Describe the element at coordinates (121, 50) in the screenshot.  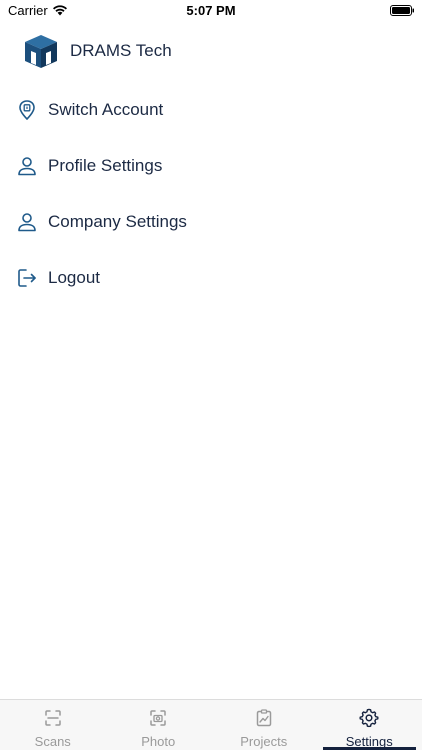
I see `company-name: DRAMS Tech` at that location.